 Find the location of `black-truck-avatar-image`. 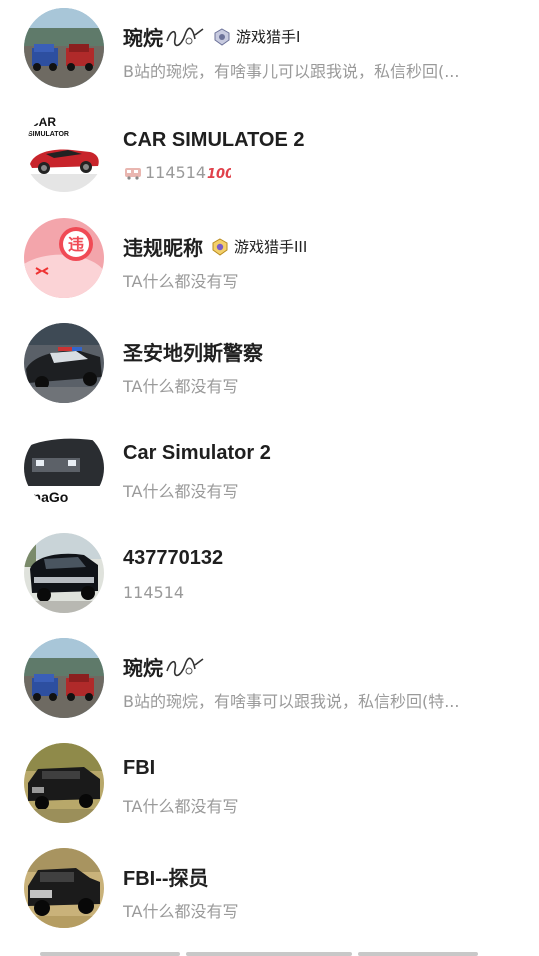

black-truck-avatar-image is located at coordinates (64, 888).